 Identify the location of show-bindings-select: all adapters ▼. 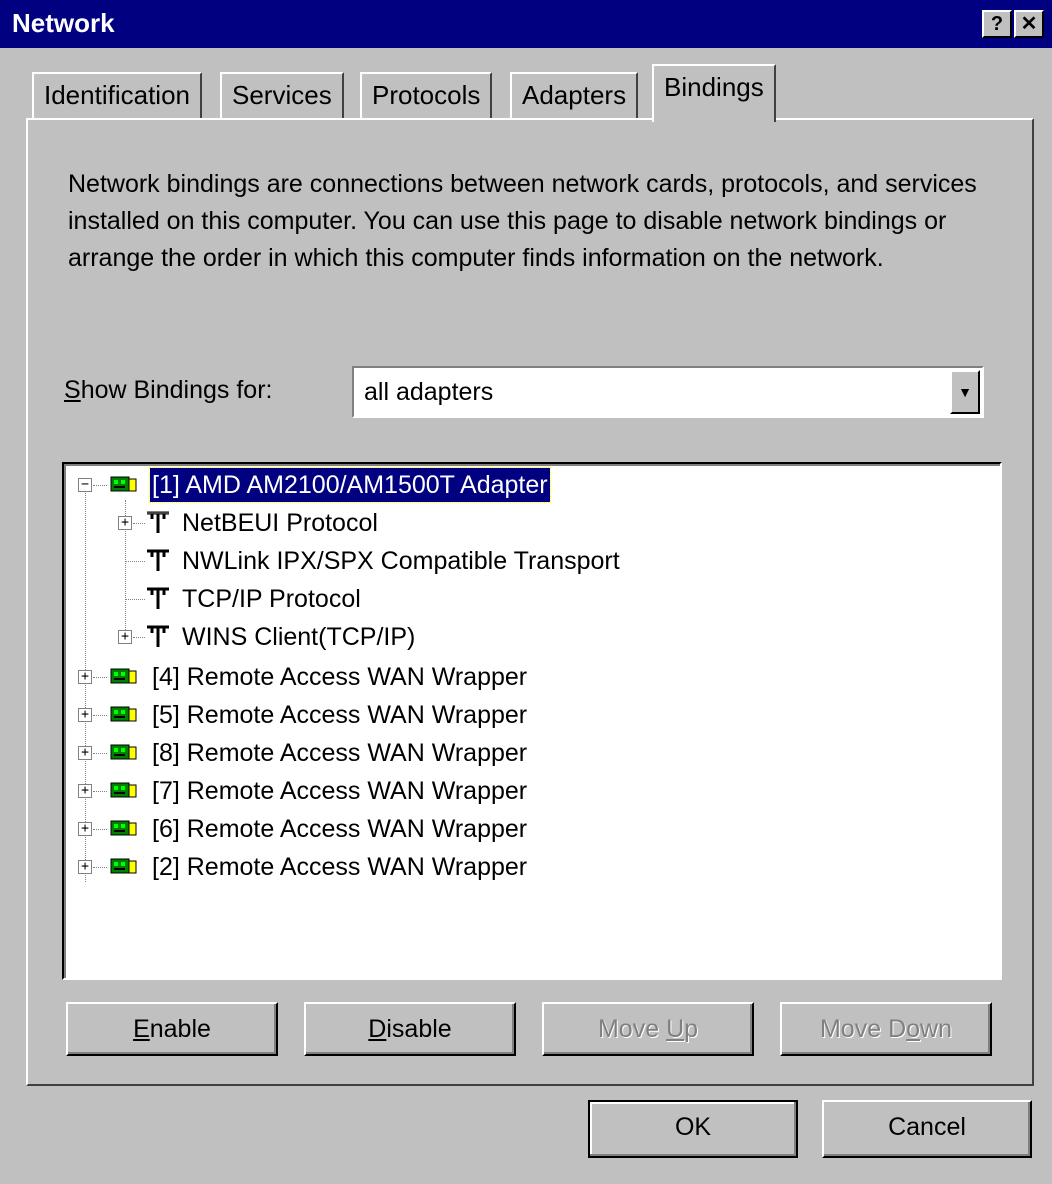
(668, 392).